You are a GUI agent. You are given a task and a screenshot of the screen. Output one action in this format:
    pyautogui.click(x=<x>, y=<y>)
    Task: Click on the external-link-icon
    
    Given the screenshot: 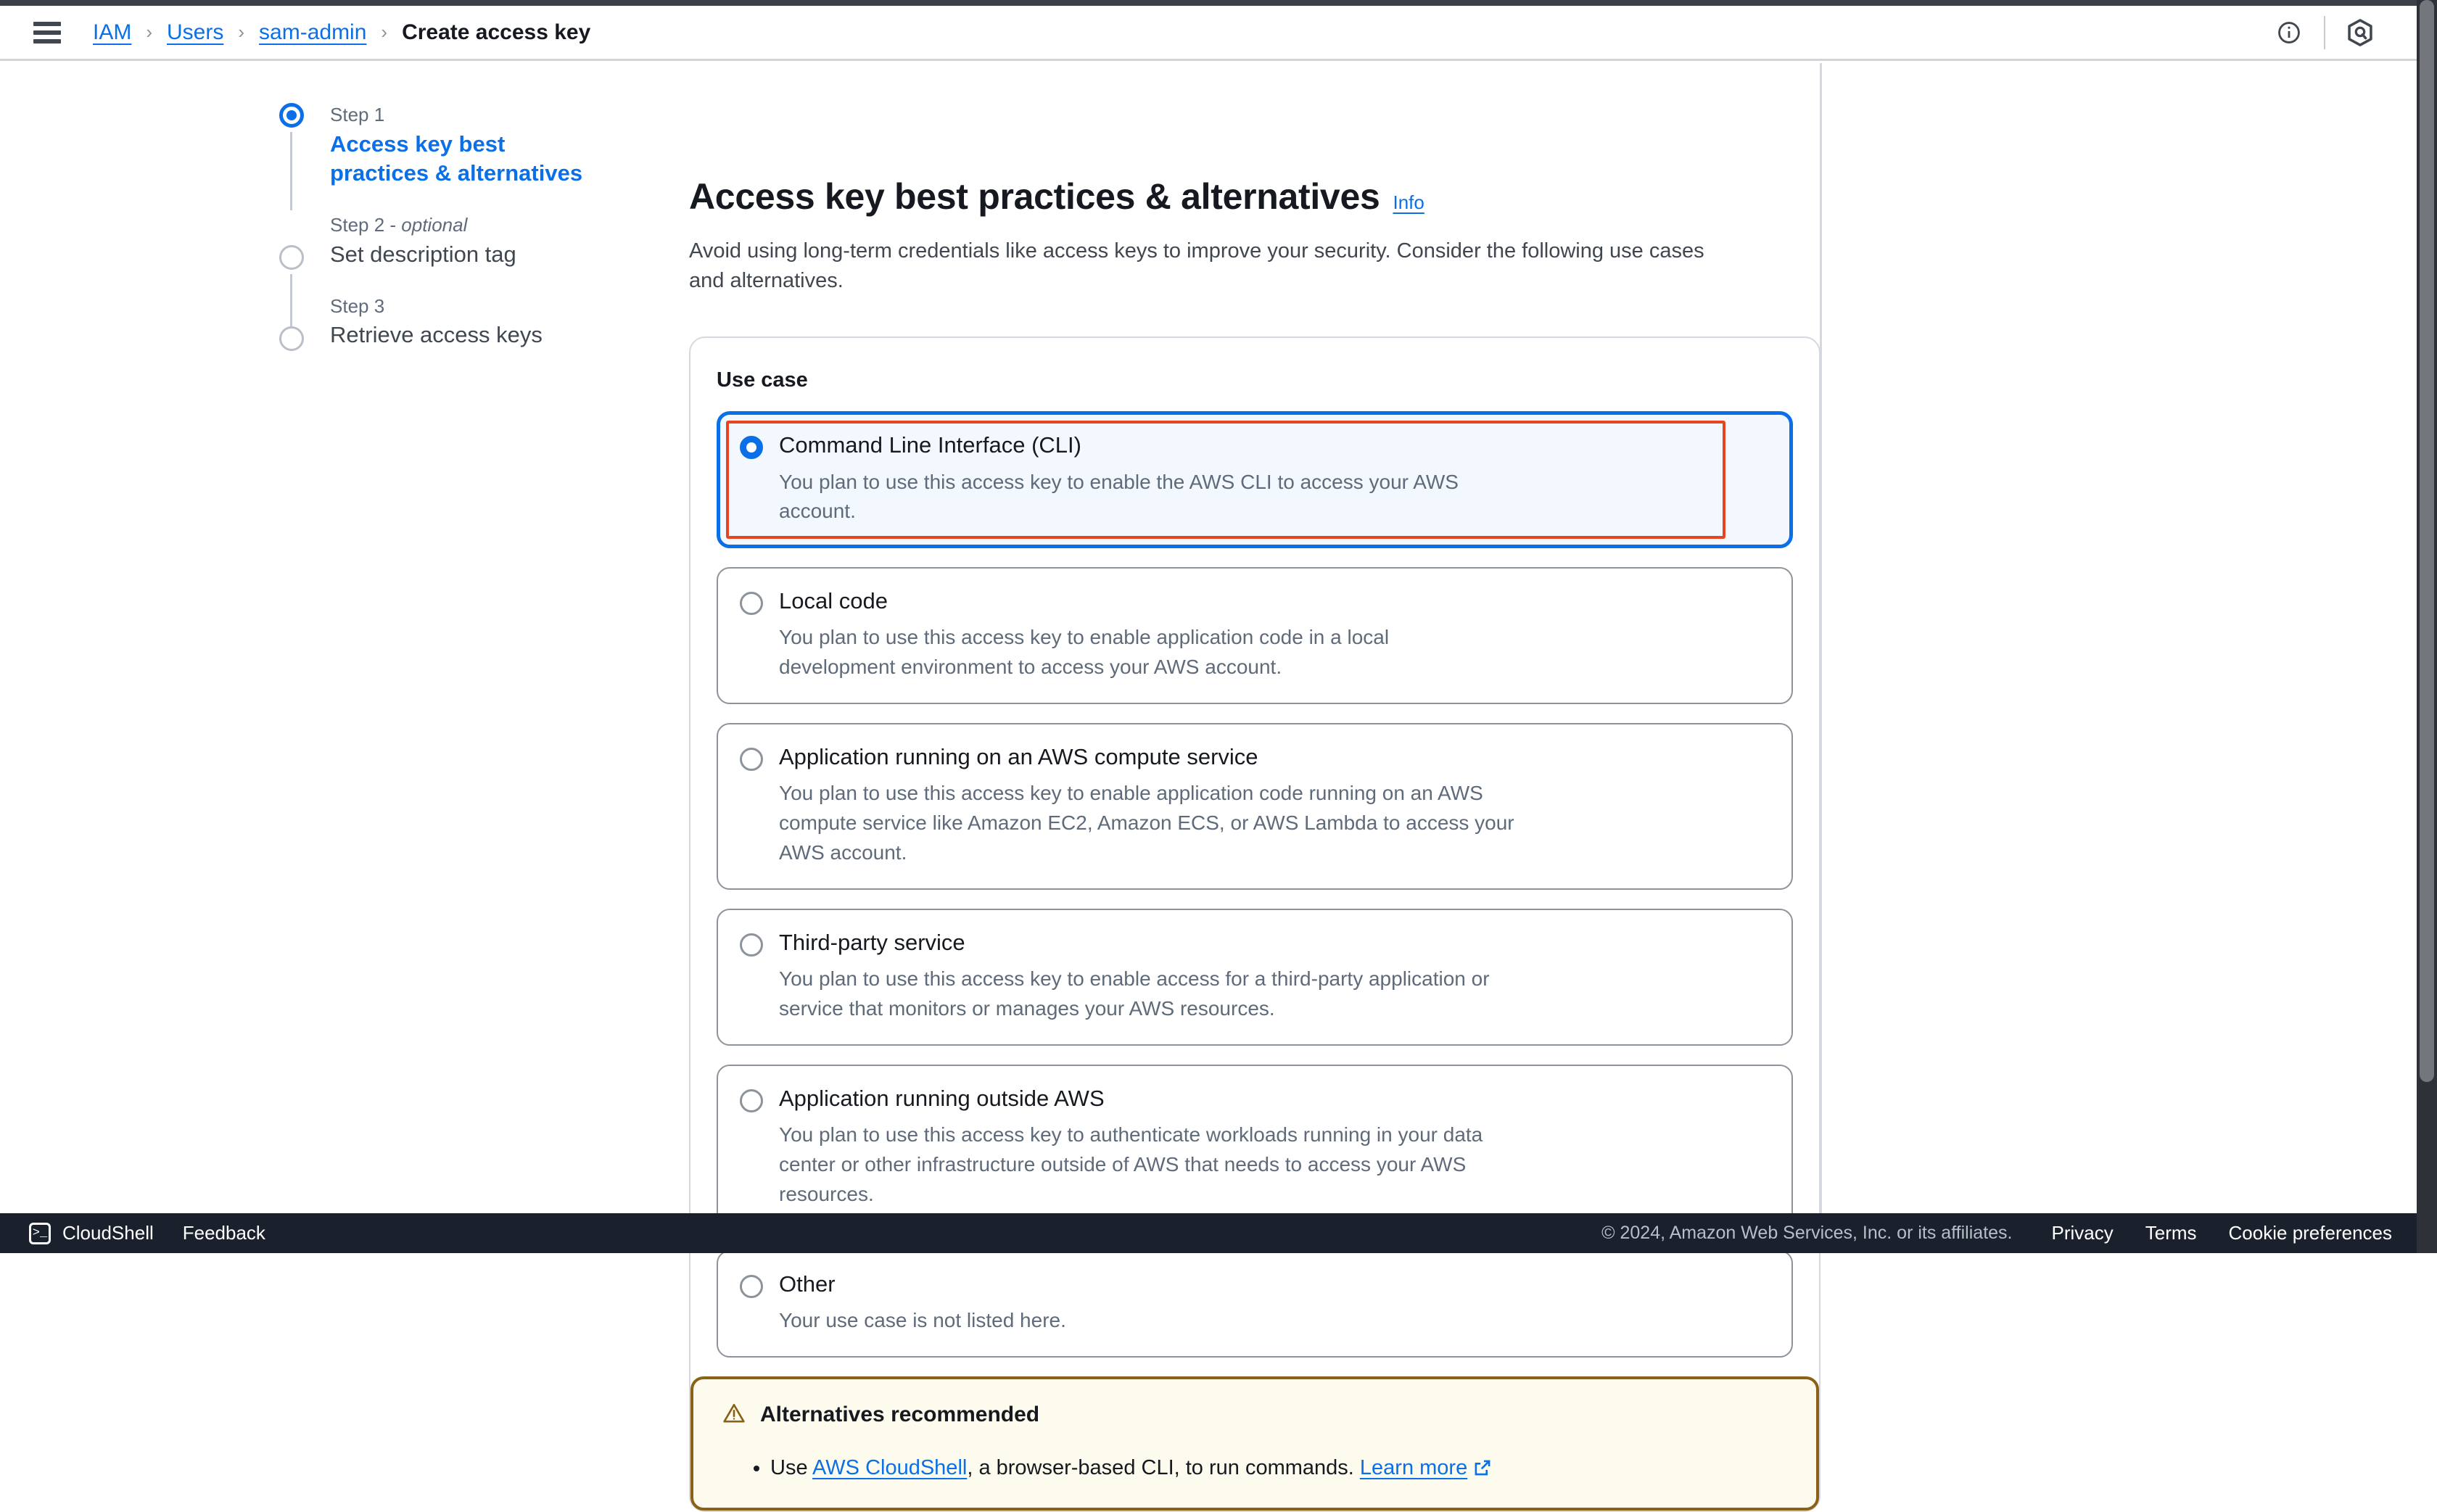 What is the action you would take?
    pyautogui.click(x=1482, y=1470)
    